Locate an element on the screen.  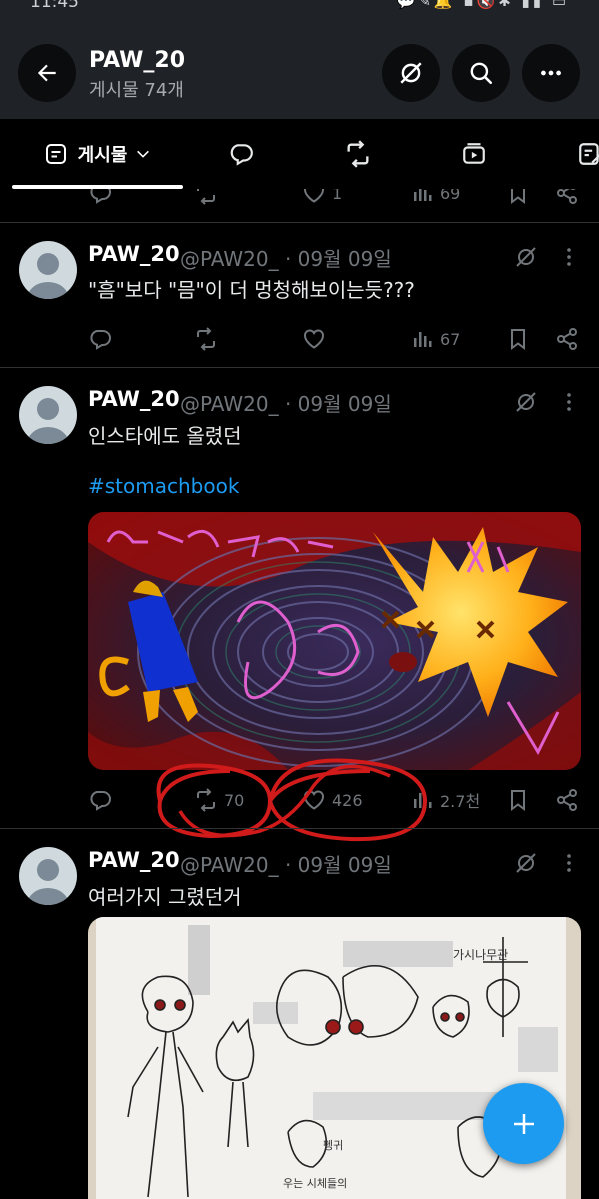
grok-button is located at coordinates (411, 73).